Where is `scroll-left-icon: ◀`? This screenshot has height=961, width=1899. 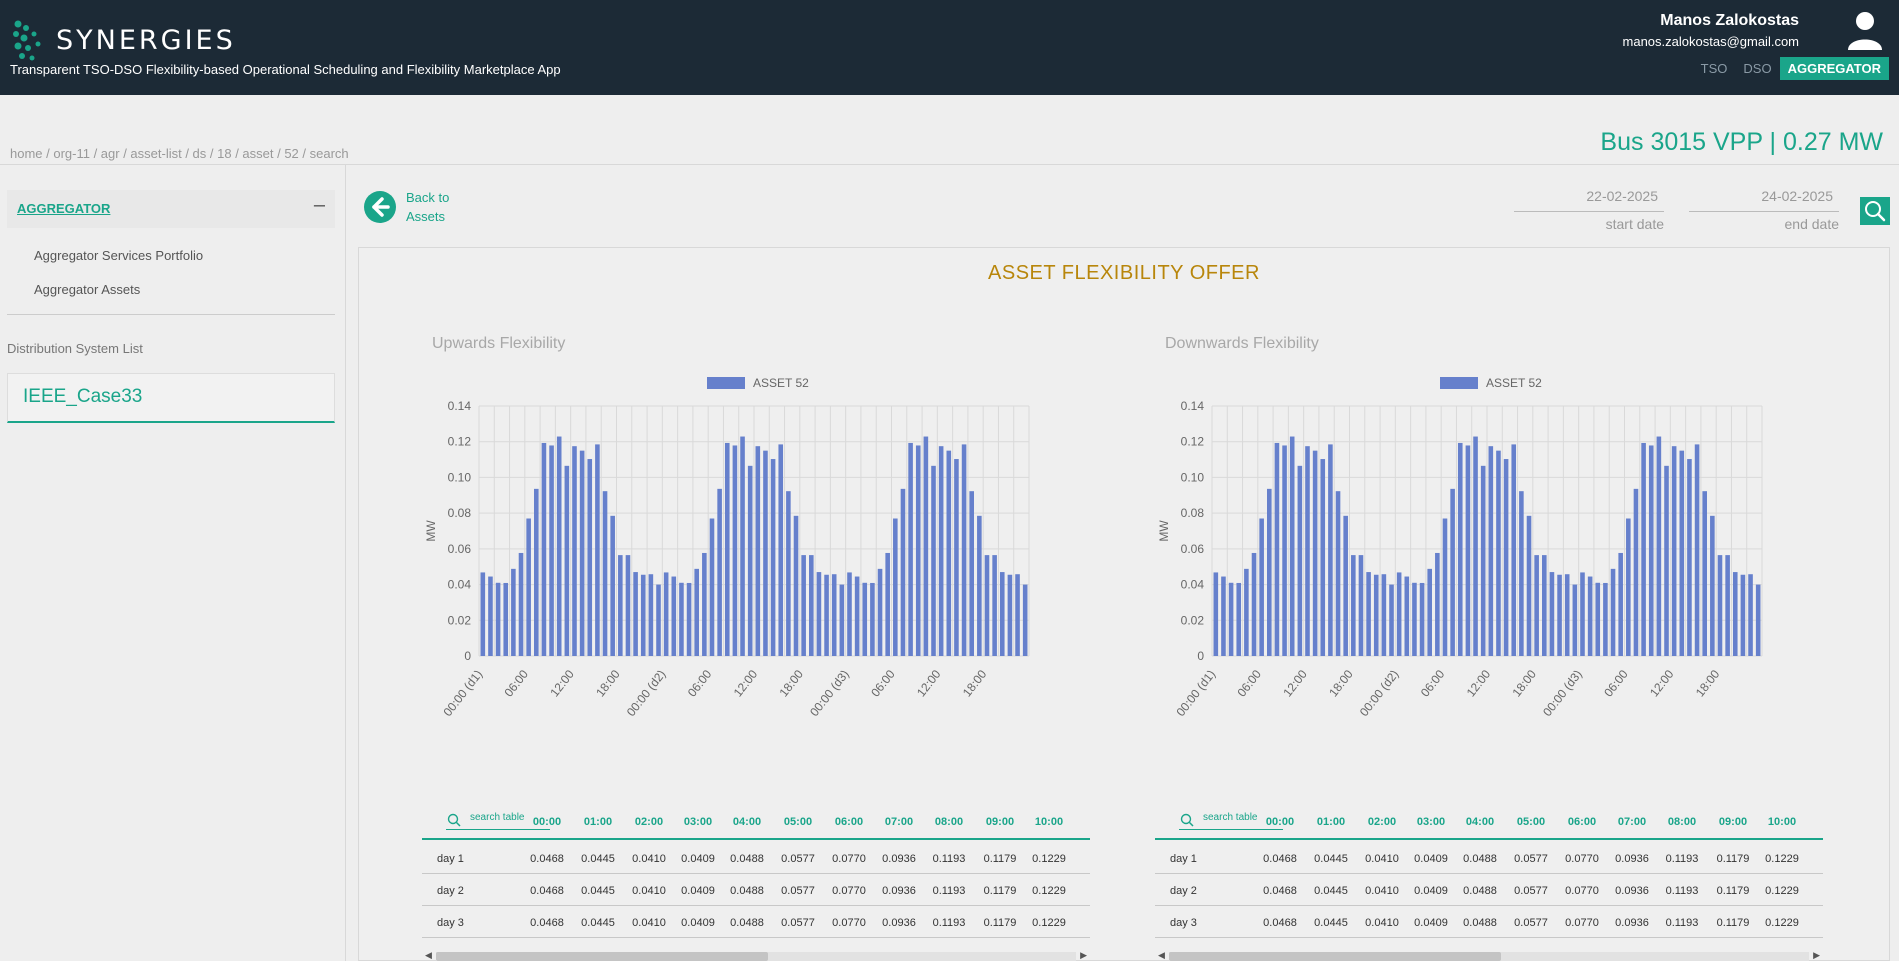 scroll-left-icon: ◀ is located at coordinates (1161, 955).